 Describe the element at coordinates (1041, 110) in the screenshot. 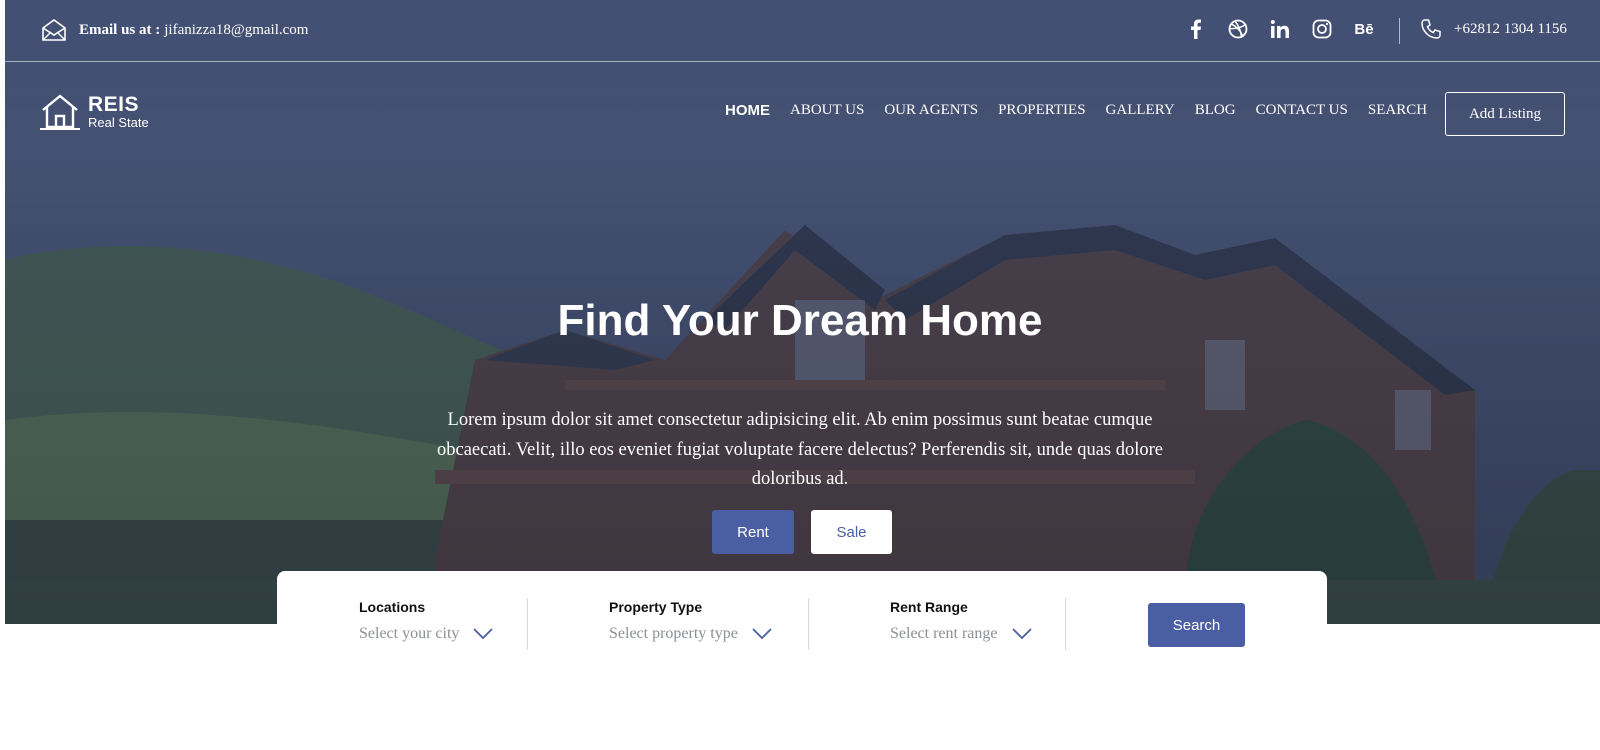

I see `nav-item-properties: PROPERTIES` at that location.